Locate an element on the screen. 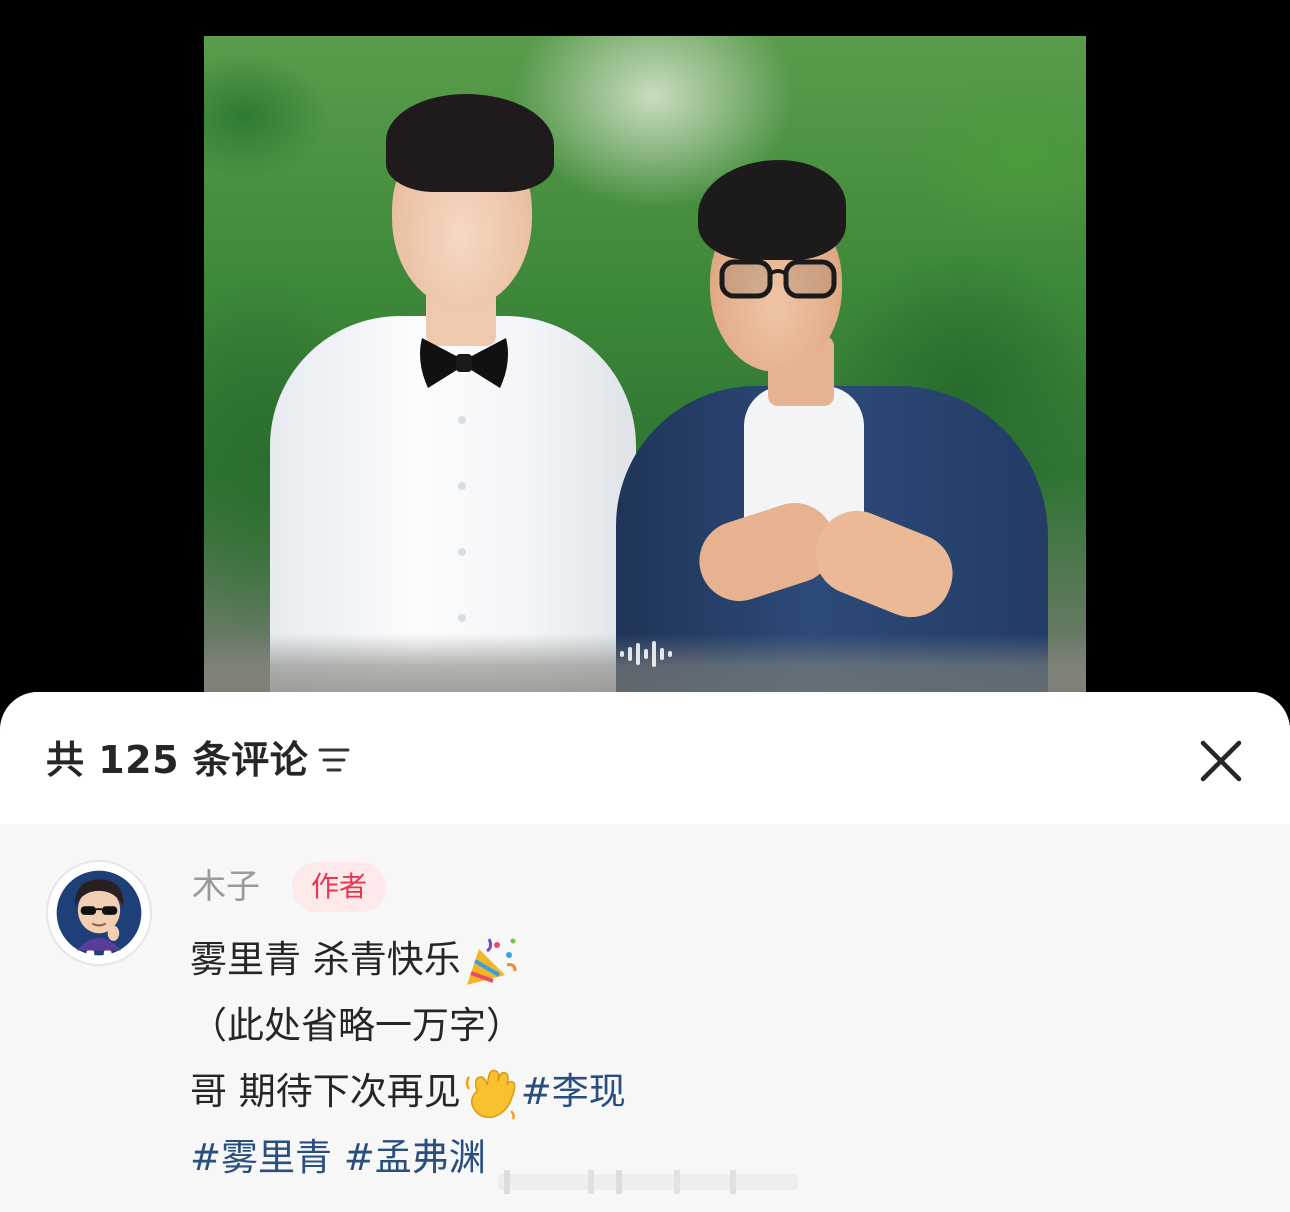  comment-line-1: 雾里青 杀青快乐 is located at coordinates (355, 960).